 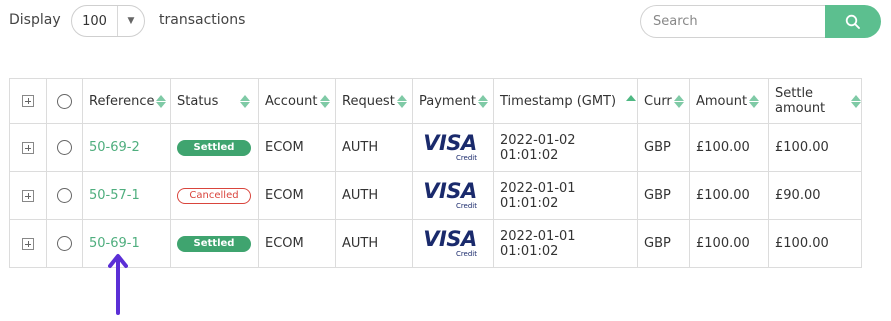 What do you see at coordinates (565, 147) in the screenshot?
I see `timestamp-cell: 2022-01-02 01:01:02` at bounding box center [565, 147].